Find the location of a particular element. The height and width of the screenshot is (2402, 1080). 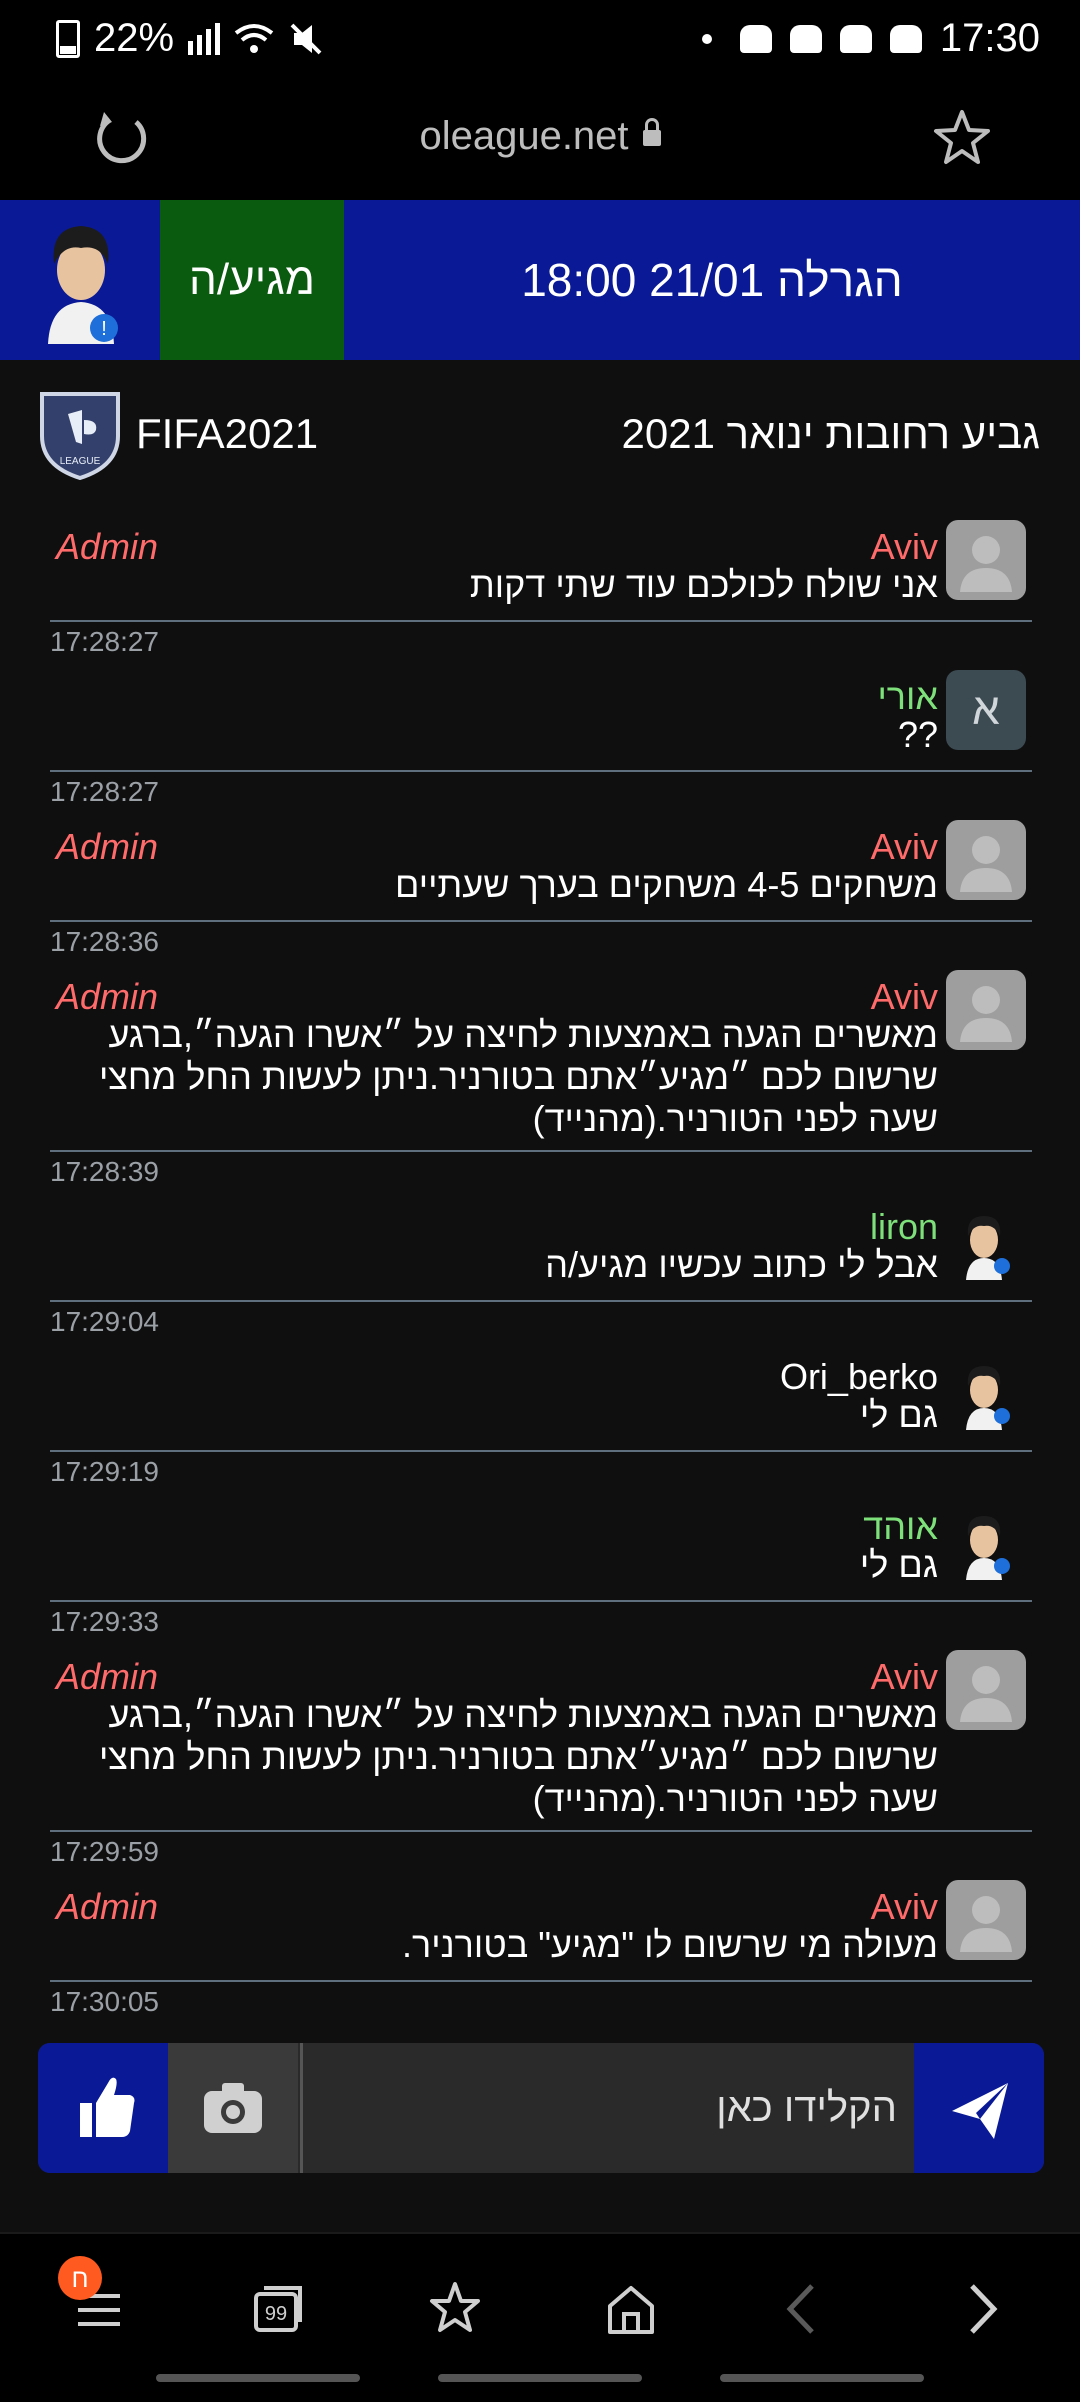

gesture-bar-center is located at coordinates (540, 2378).